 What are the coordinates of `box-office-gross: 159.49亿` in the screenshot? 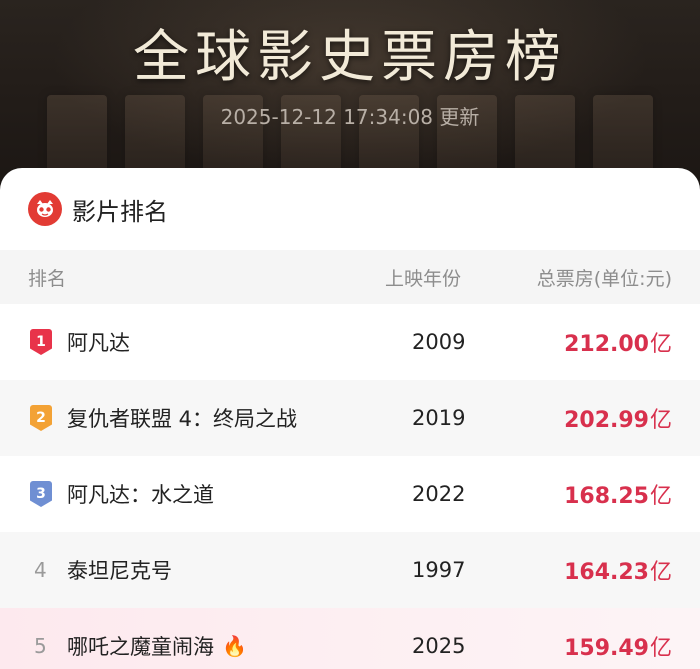 It's located at (618, 648).